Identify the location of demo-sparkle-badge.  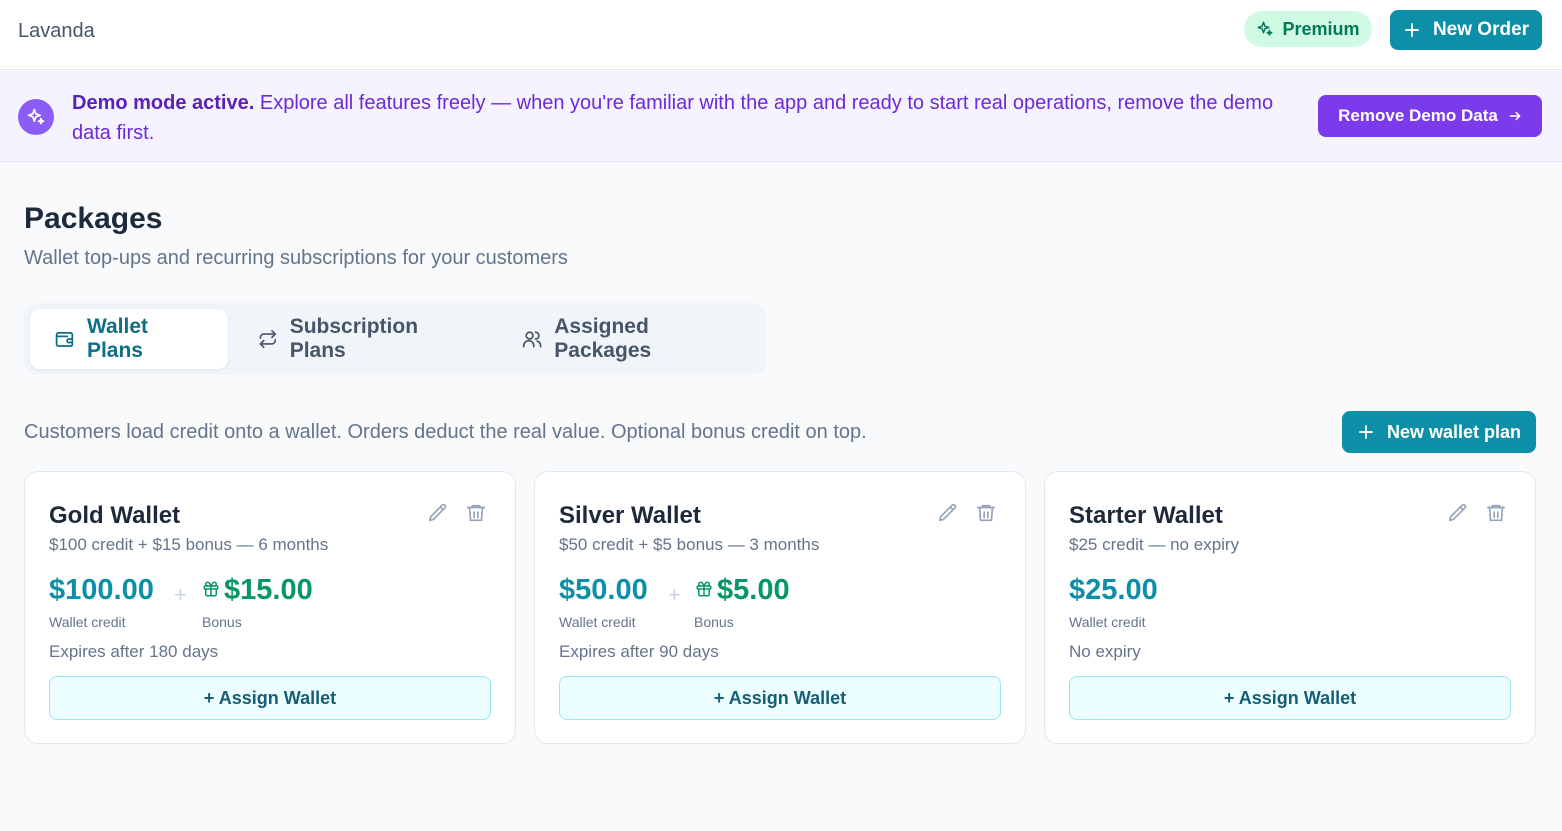
(36, 117).